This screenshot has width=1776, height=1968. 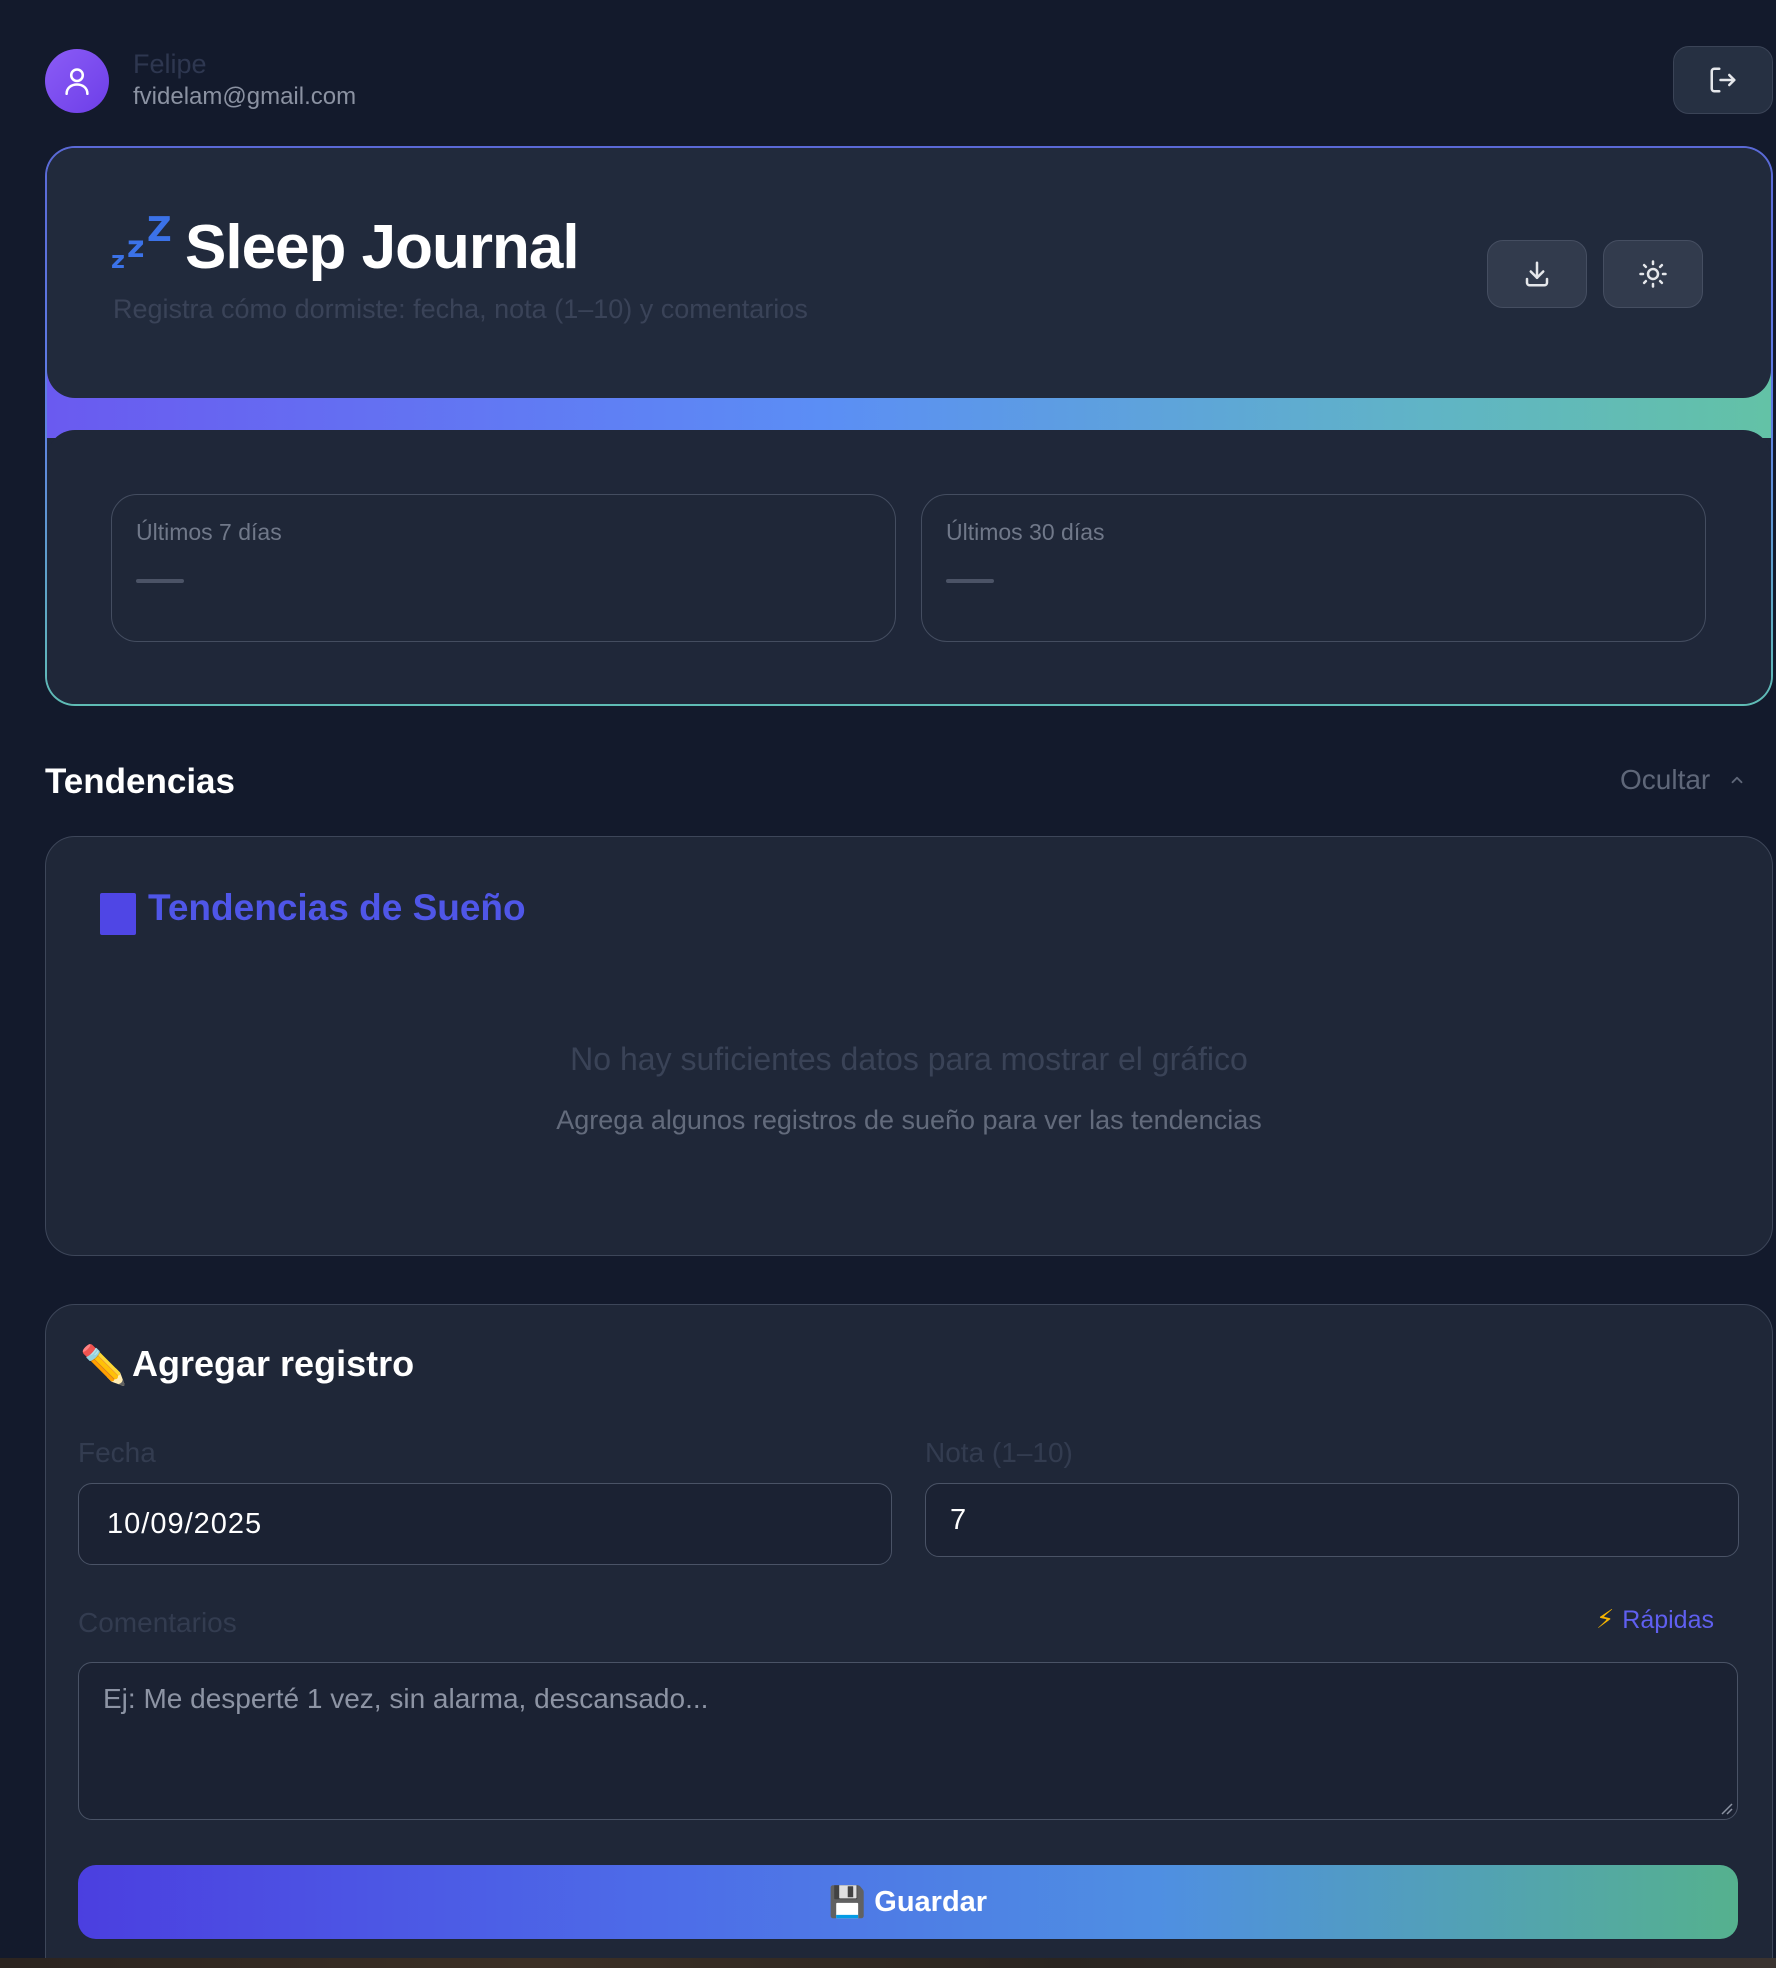 What do you see at coordinates (931, 1901) in the screenshot?
I see `save-button-label: Guardar` at bounding box center [931, 1901].